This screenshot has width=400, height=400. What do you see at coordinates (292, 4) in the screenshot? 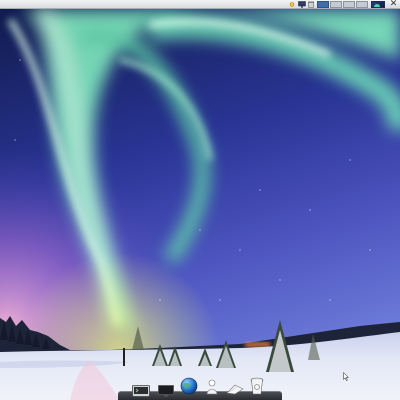
I see `weather-icon` at bounding box center [292, 4].